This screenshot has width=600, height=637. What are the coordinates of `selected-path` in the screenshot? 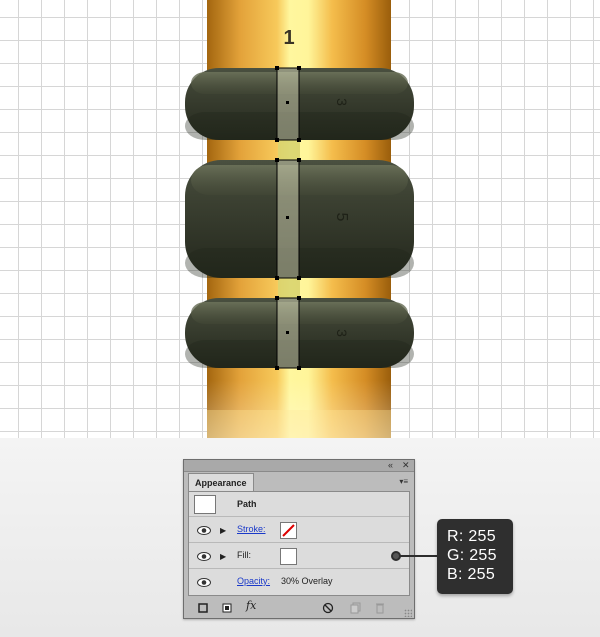 It's located at (288, 218).